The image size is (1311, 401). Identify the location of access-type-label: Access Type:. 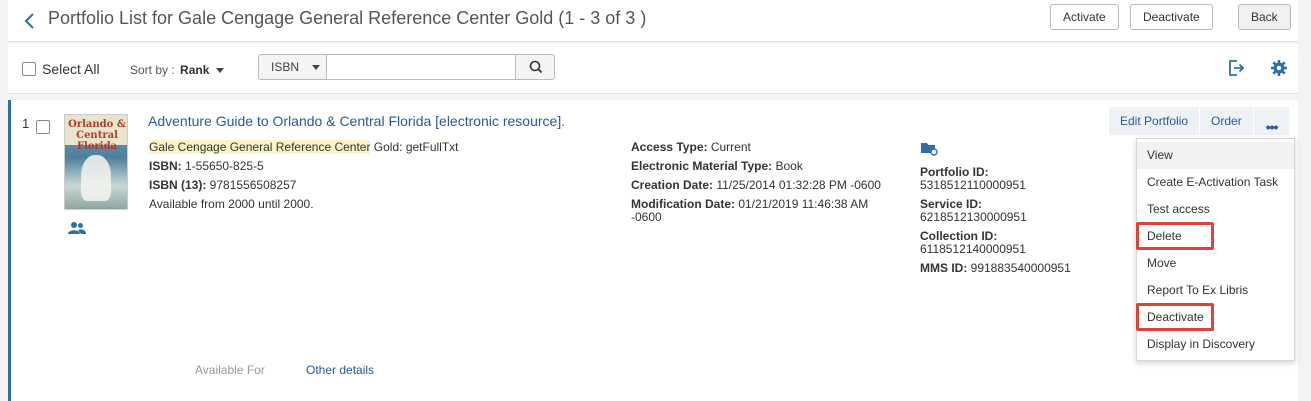
(669, 147).